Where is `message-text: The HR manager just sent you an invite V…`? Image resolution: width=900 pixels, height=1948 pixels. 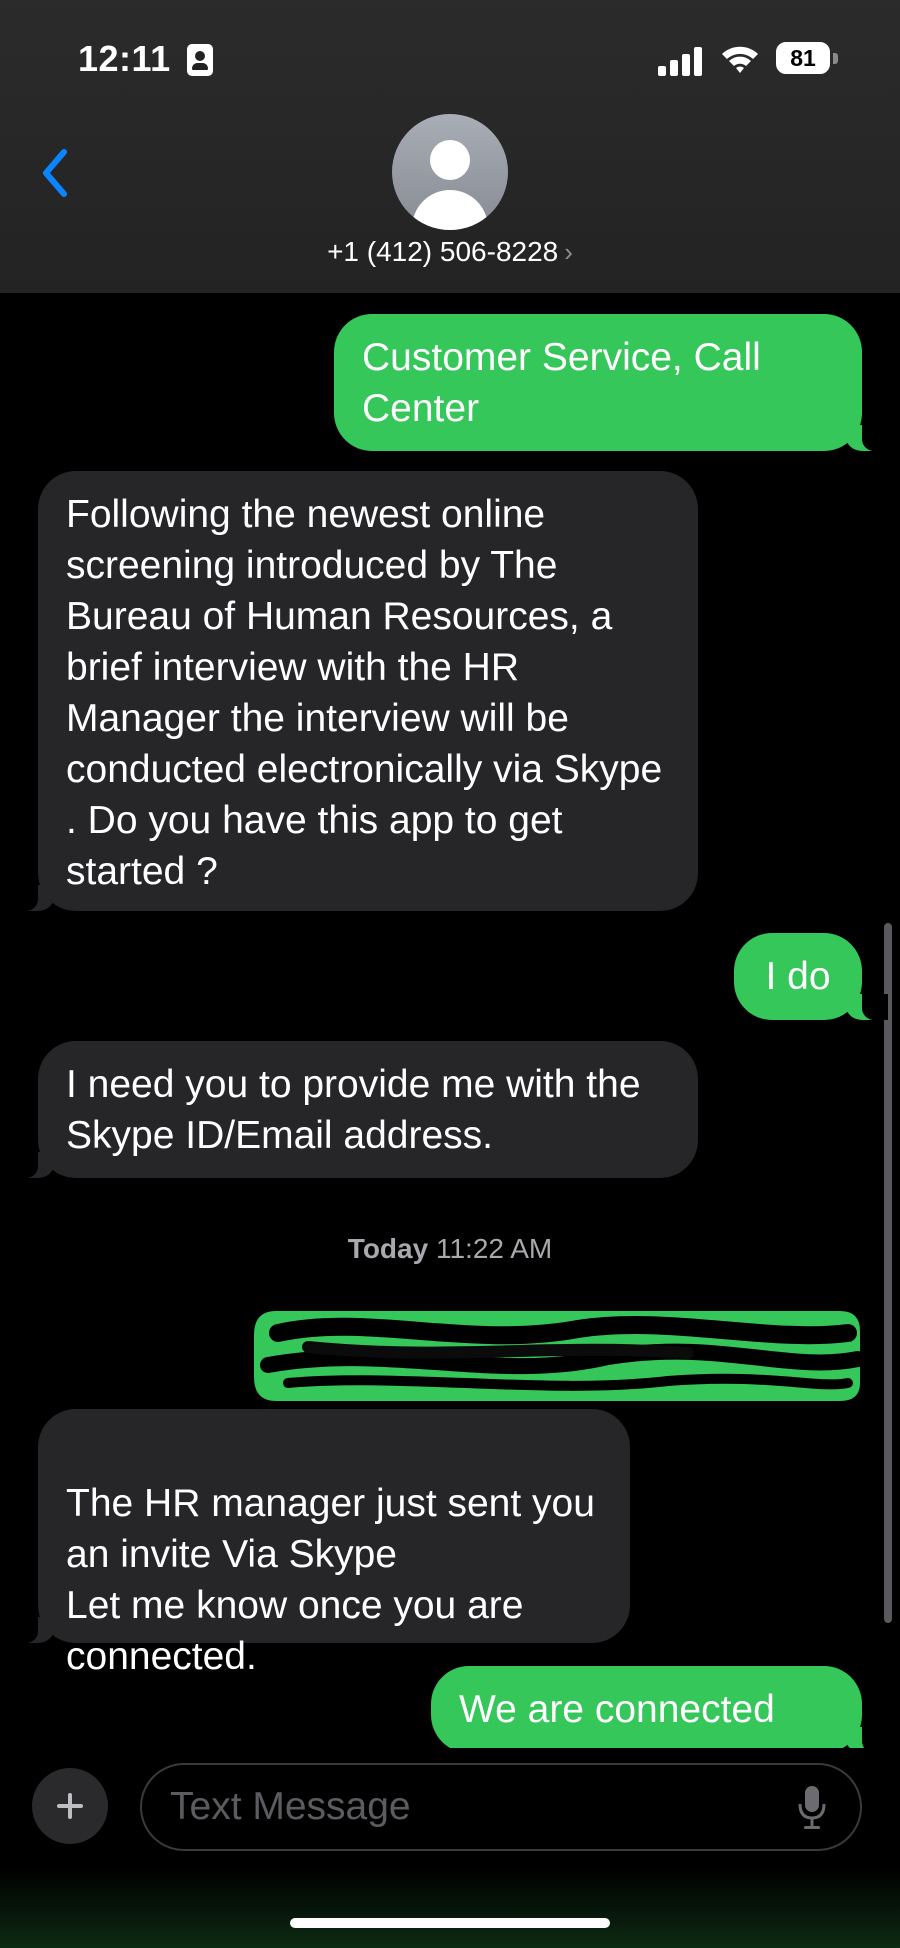
message-text: The HR manager just sent you an invite V… is located at coordinates (330, 1580).